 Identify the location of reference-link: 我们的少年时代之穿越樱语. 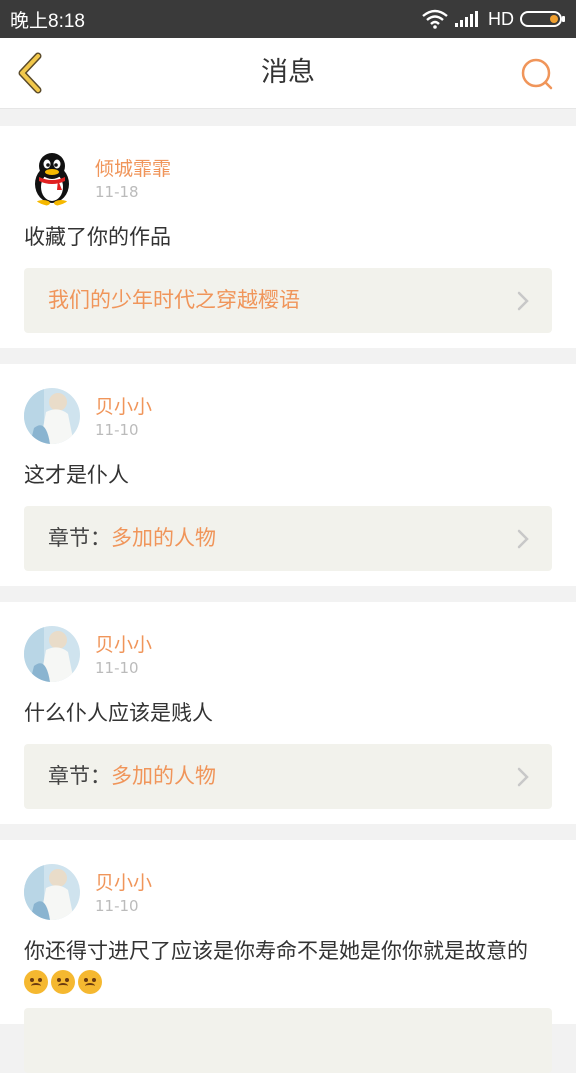
(174, 300).